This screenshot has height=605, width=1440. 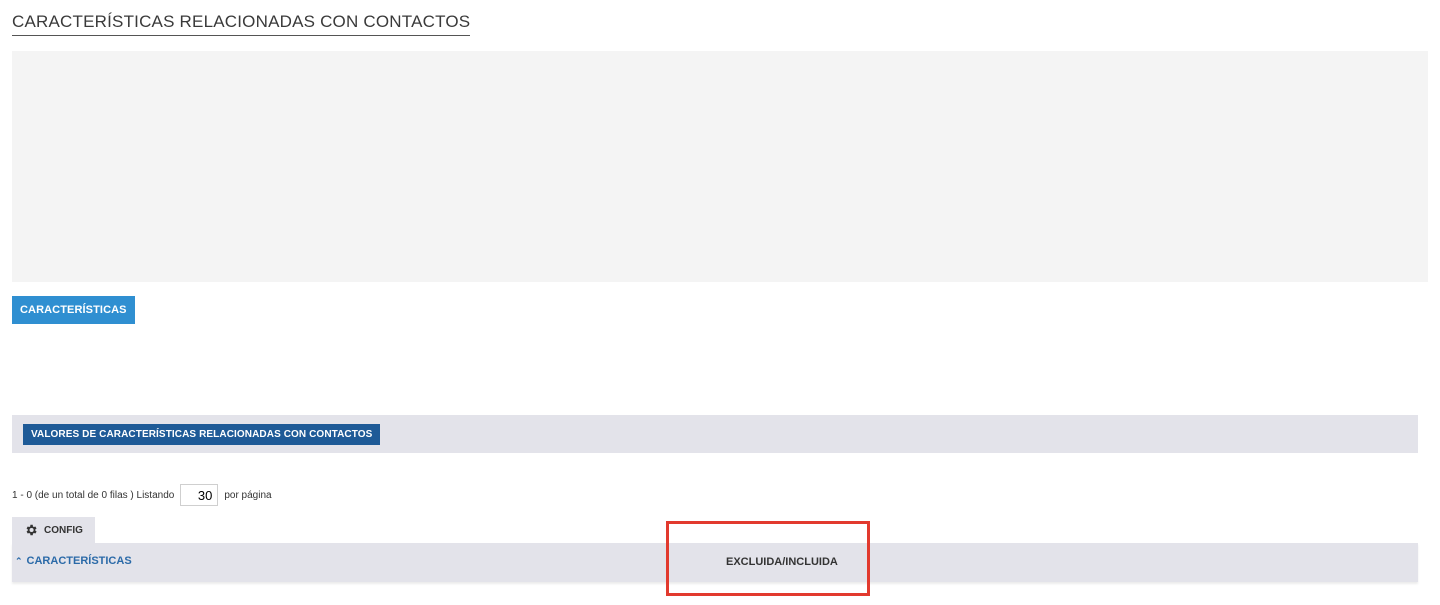 What do you see at coordinates (63, 530) in the screenshot?
I see `config-label: CONFIG` at bounding box center [63, 530].